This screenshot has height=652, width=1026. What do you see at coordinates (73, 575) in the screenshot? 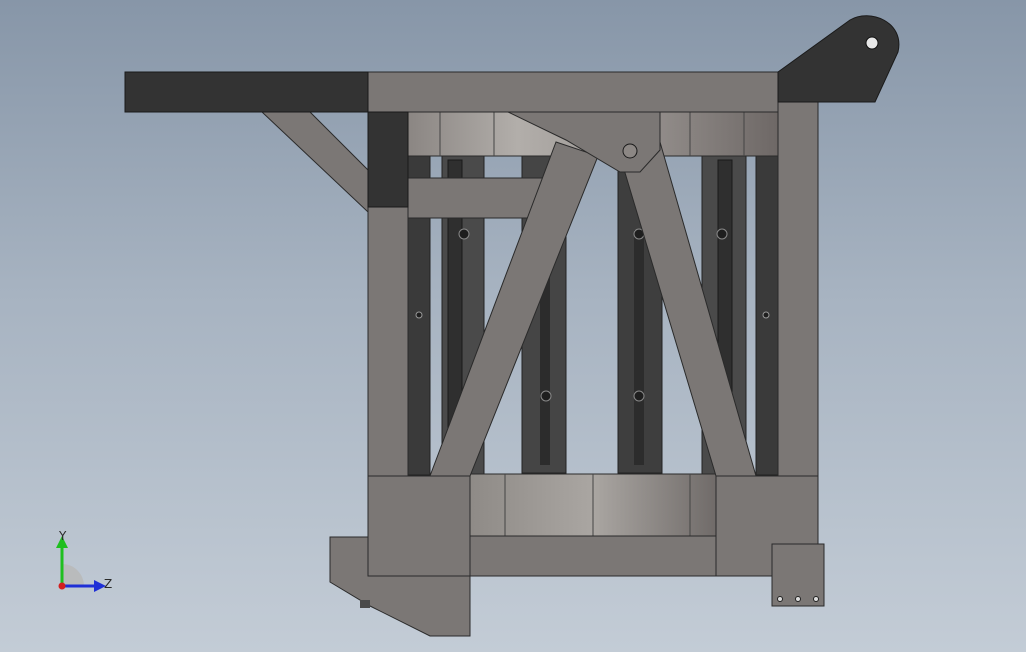
I see `triad-plane` at bounding box center [73, 575].